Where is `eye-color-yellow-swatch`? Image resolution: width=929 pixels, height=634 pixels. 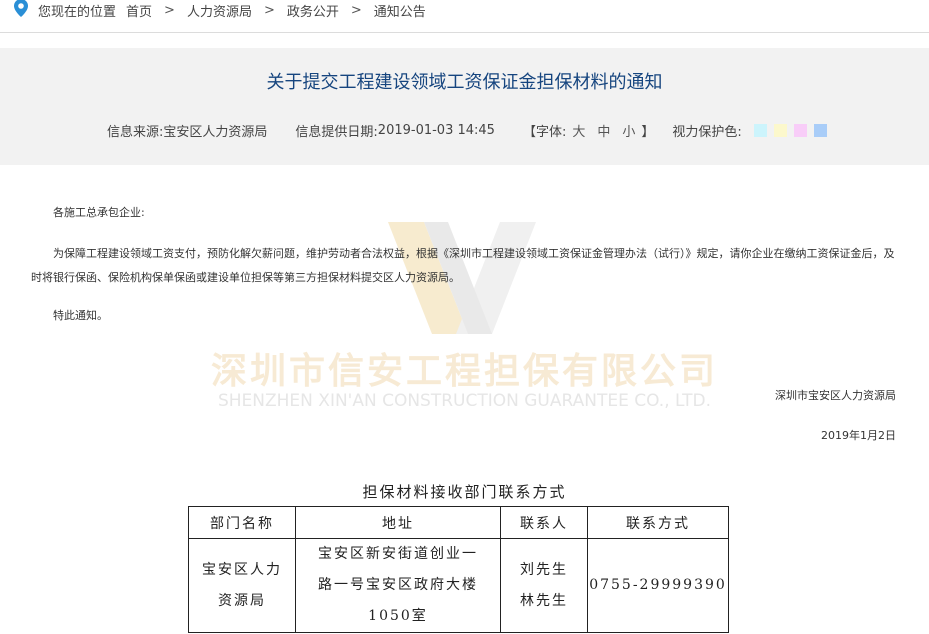 eye-color-yellow-swatch is located at coordinates (780, 130).